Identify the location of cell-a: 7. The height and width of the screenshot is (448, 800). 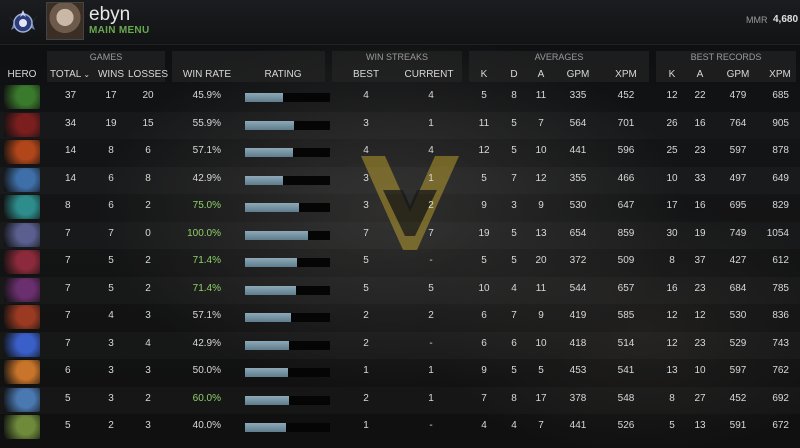
(541, 425).